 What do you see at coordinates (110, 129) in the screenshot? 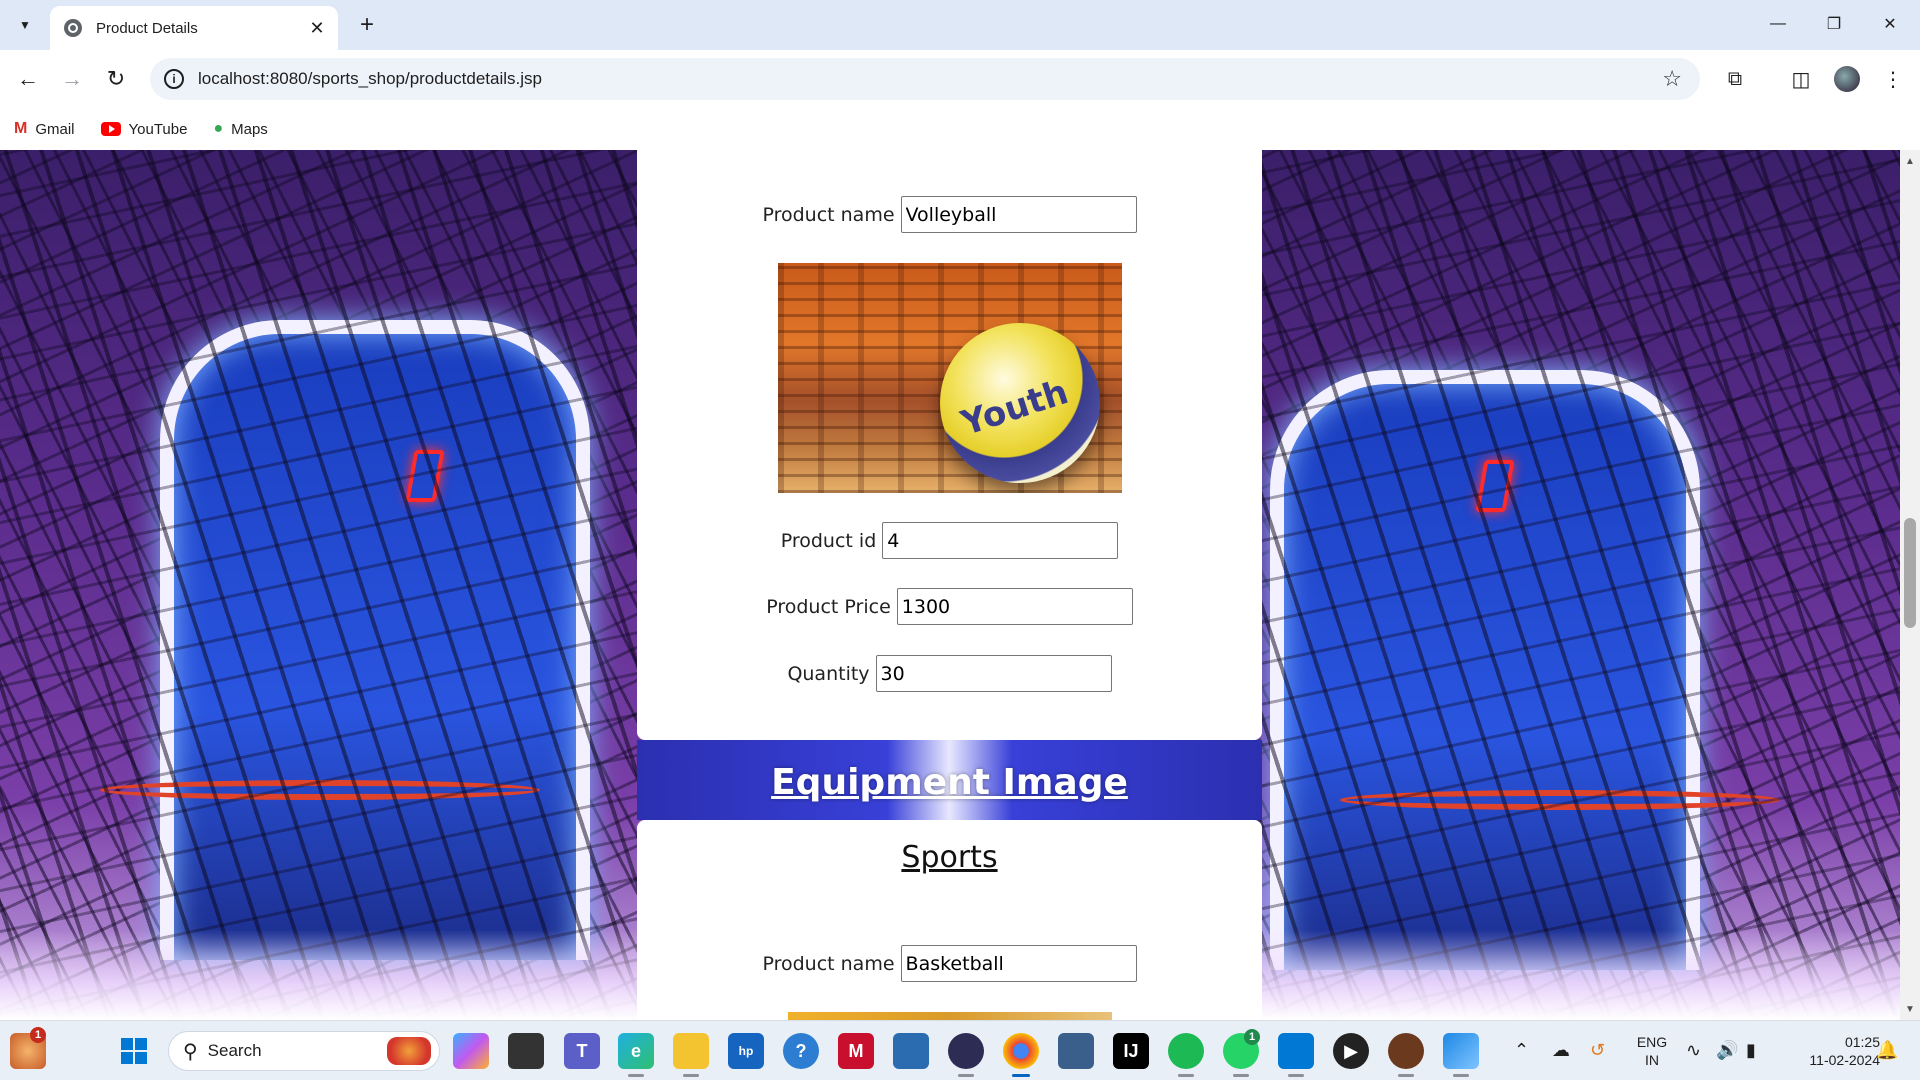
I see `youtube-icon` at bounding box center [110, 129].